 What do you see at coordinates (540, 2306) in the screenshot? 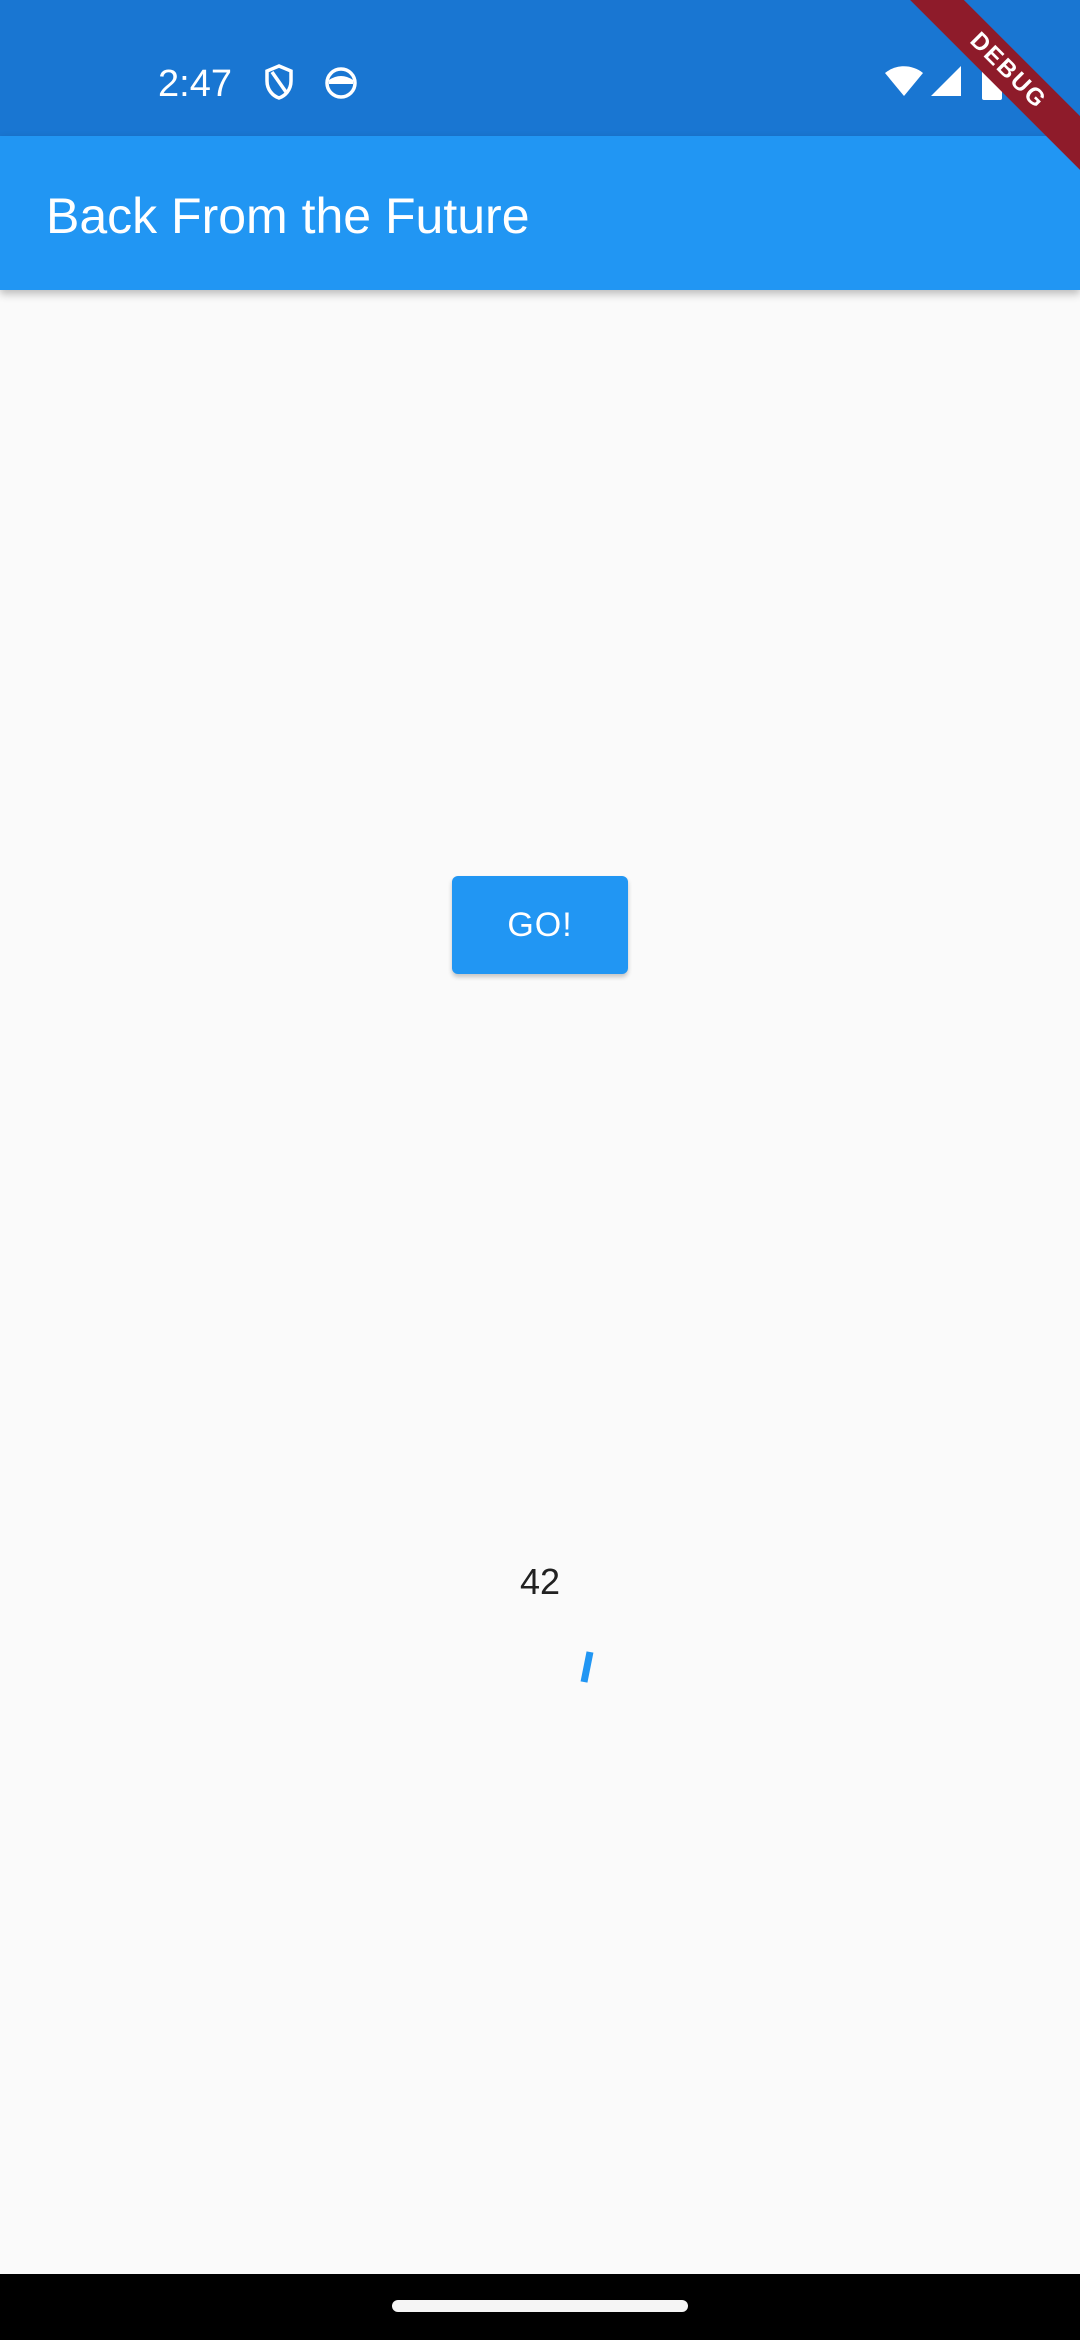
I see `home-indicator` at bounding box center [540, 2306].